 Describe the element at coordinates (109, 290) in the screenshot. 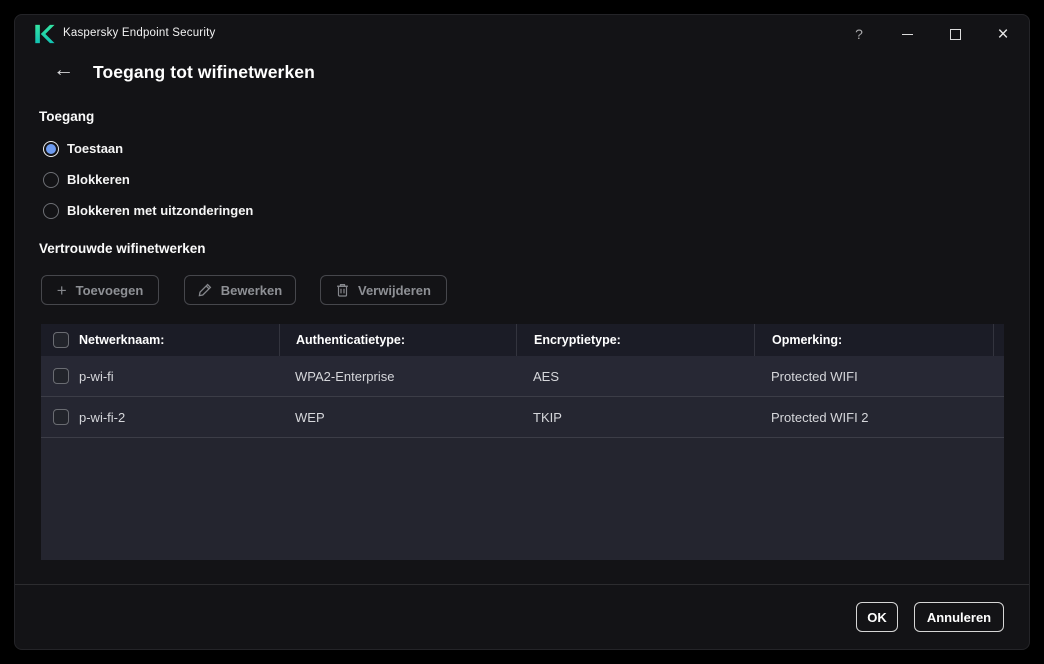

I see `add-button-label: Toevoegen` at that location.